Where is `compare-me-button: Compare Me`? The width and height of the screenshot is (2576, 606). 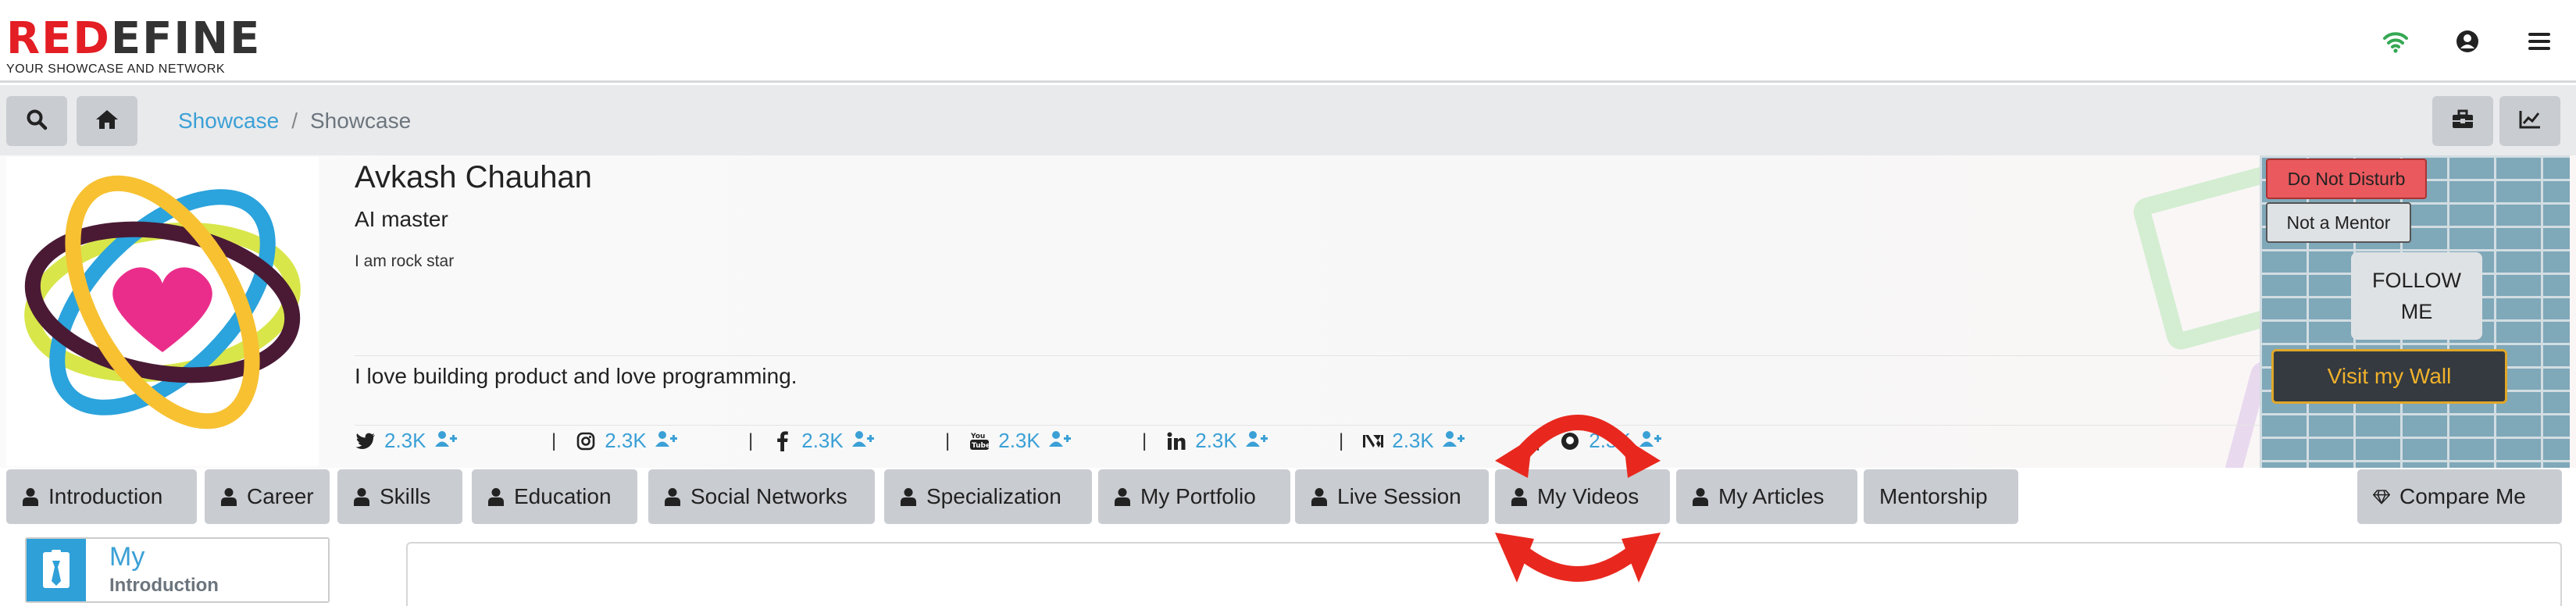 compare-me-button: Compare Me is located at coordinates (2459, 496).